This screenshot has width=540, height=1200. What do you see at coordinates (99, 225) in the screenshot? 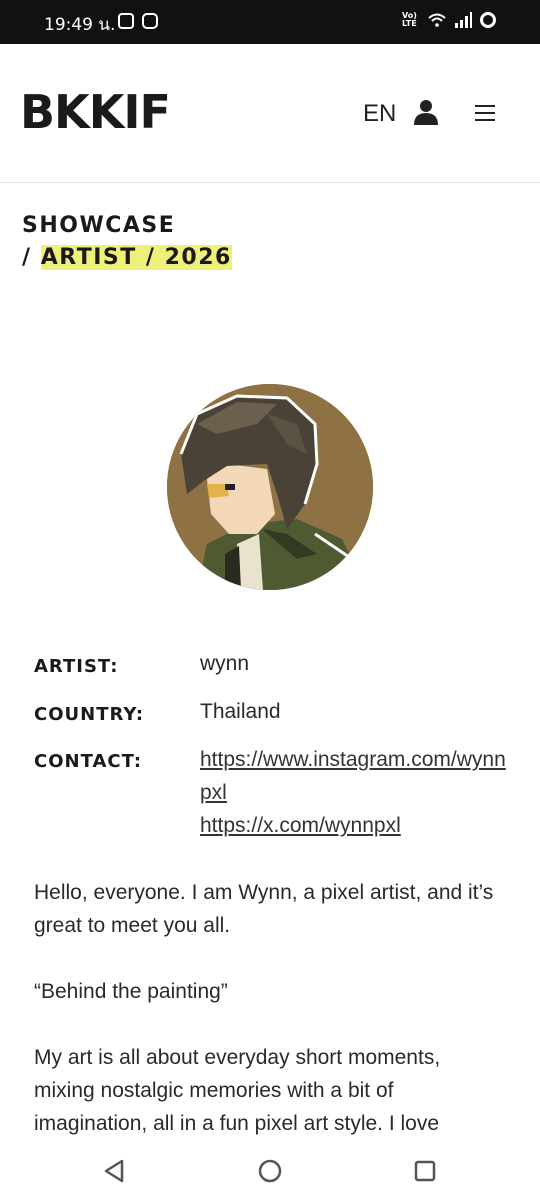
I see `heading-showcase: SHOWCASE` at bounding box center [99, 225].